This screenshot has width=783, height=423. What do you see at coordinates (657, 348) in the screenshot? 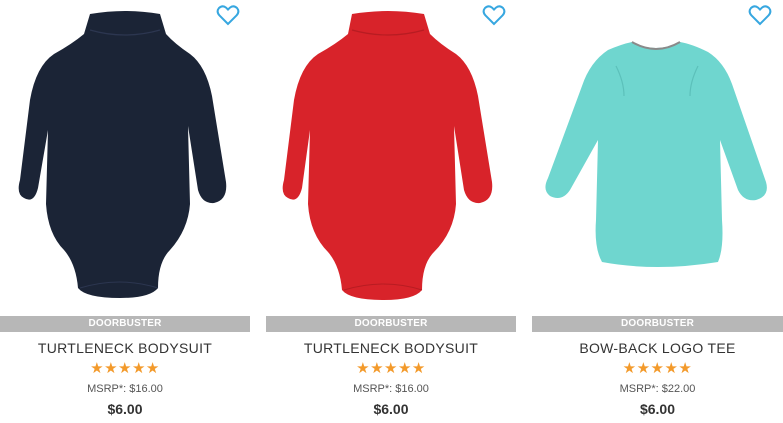
I see `product-name: BOW-BACK LOGO TEE` at bounding box center [657, 348].